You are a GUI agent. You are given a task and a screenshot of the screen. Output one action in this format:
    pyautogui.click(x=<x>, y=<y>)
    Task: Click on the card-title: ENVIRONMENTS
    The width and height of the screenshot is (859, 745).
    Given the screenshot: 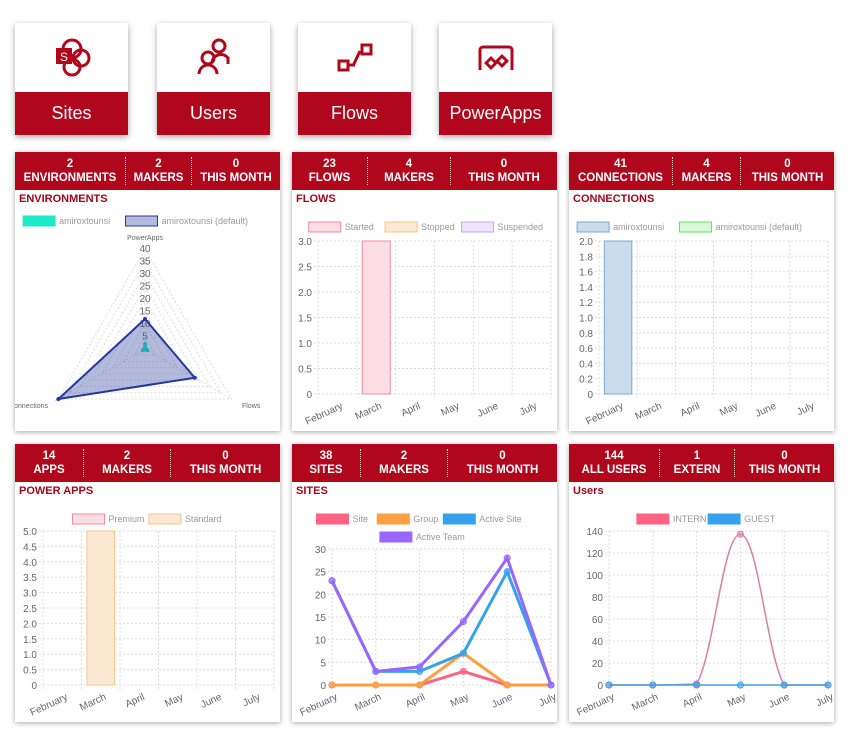 What is the action you would take?
    pyautogui.click(x=63, y=199)
    